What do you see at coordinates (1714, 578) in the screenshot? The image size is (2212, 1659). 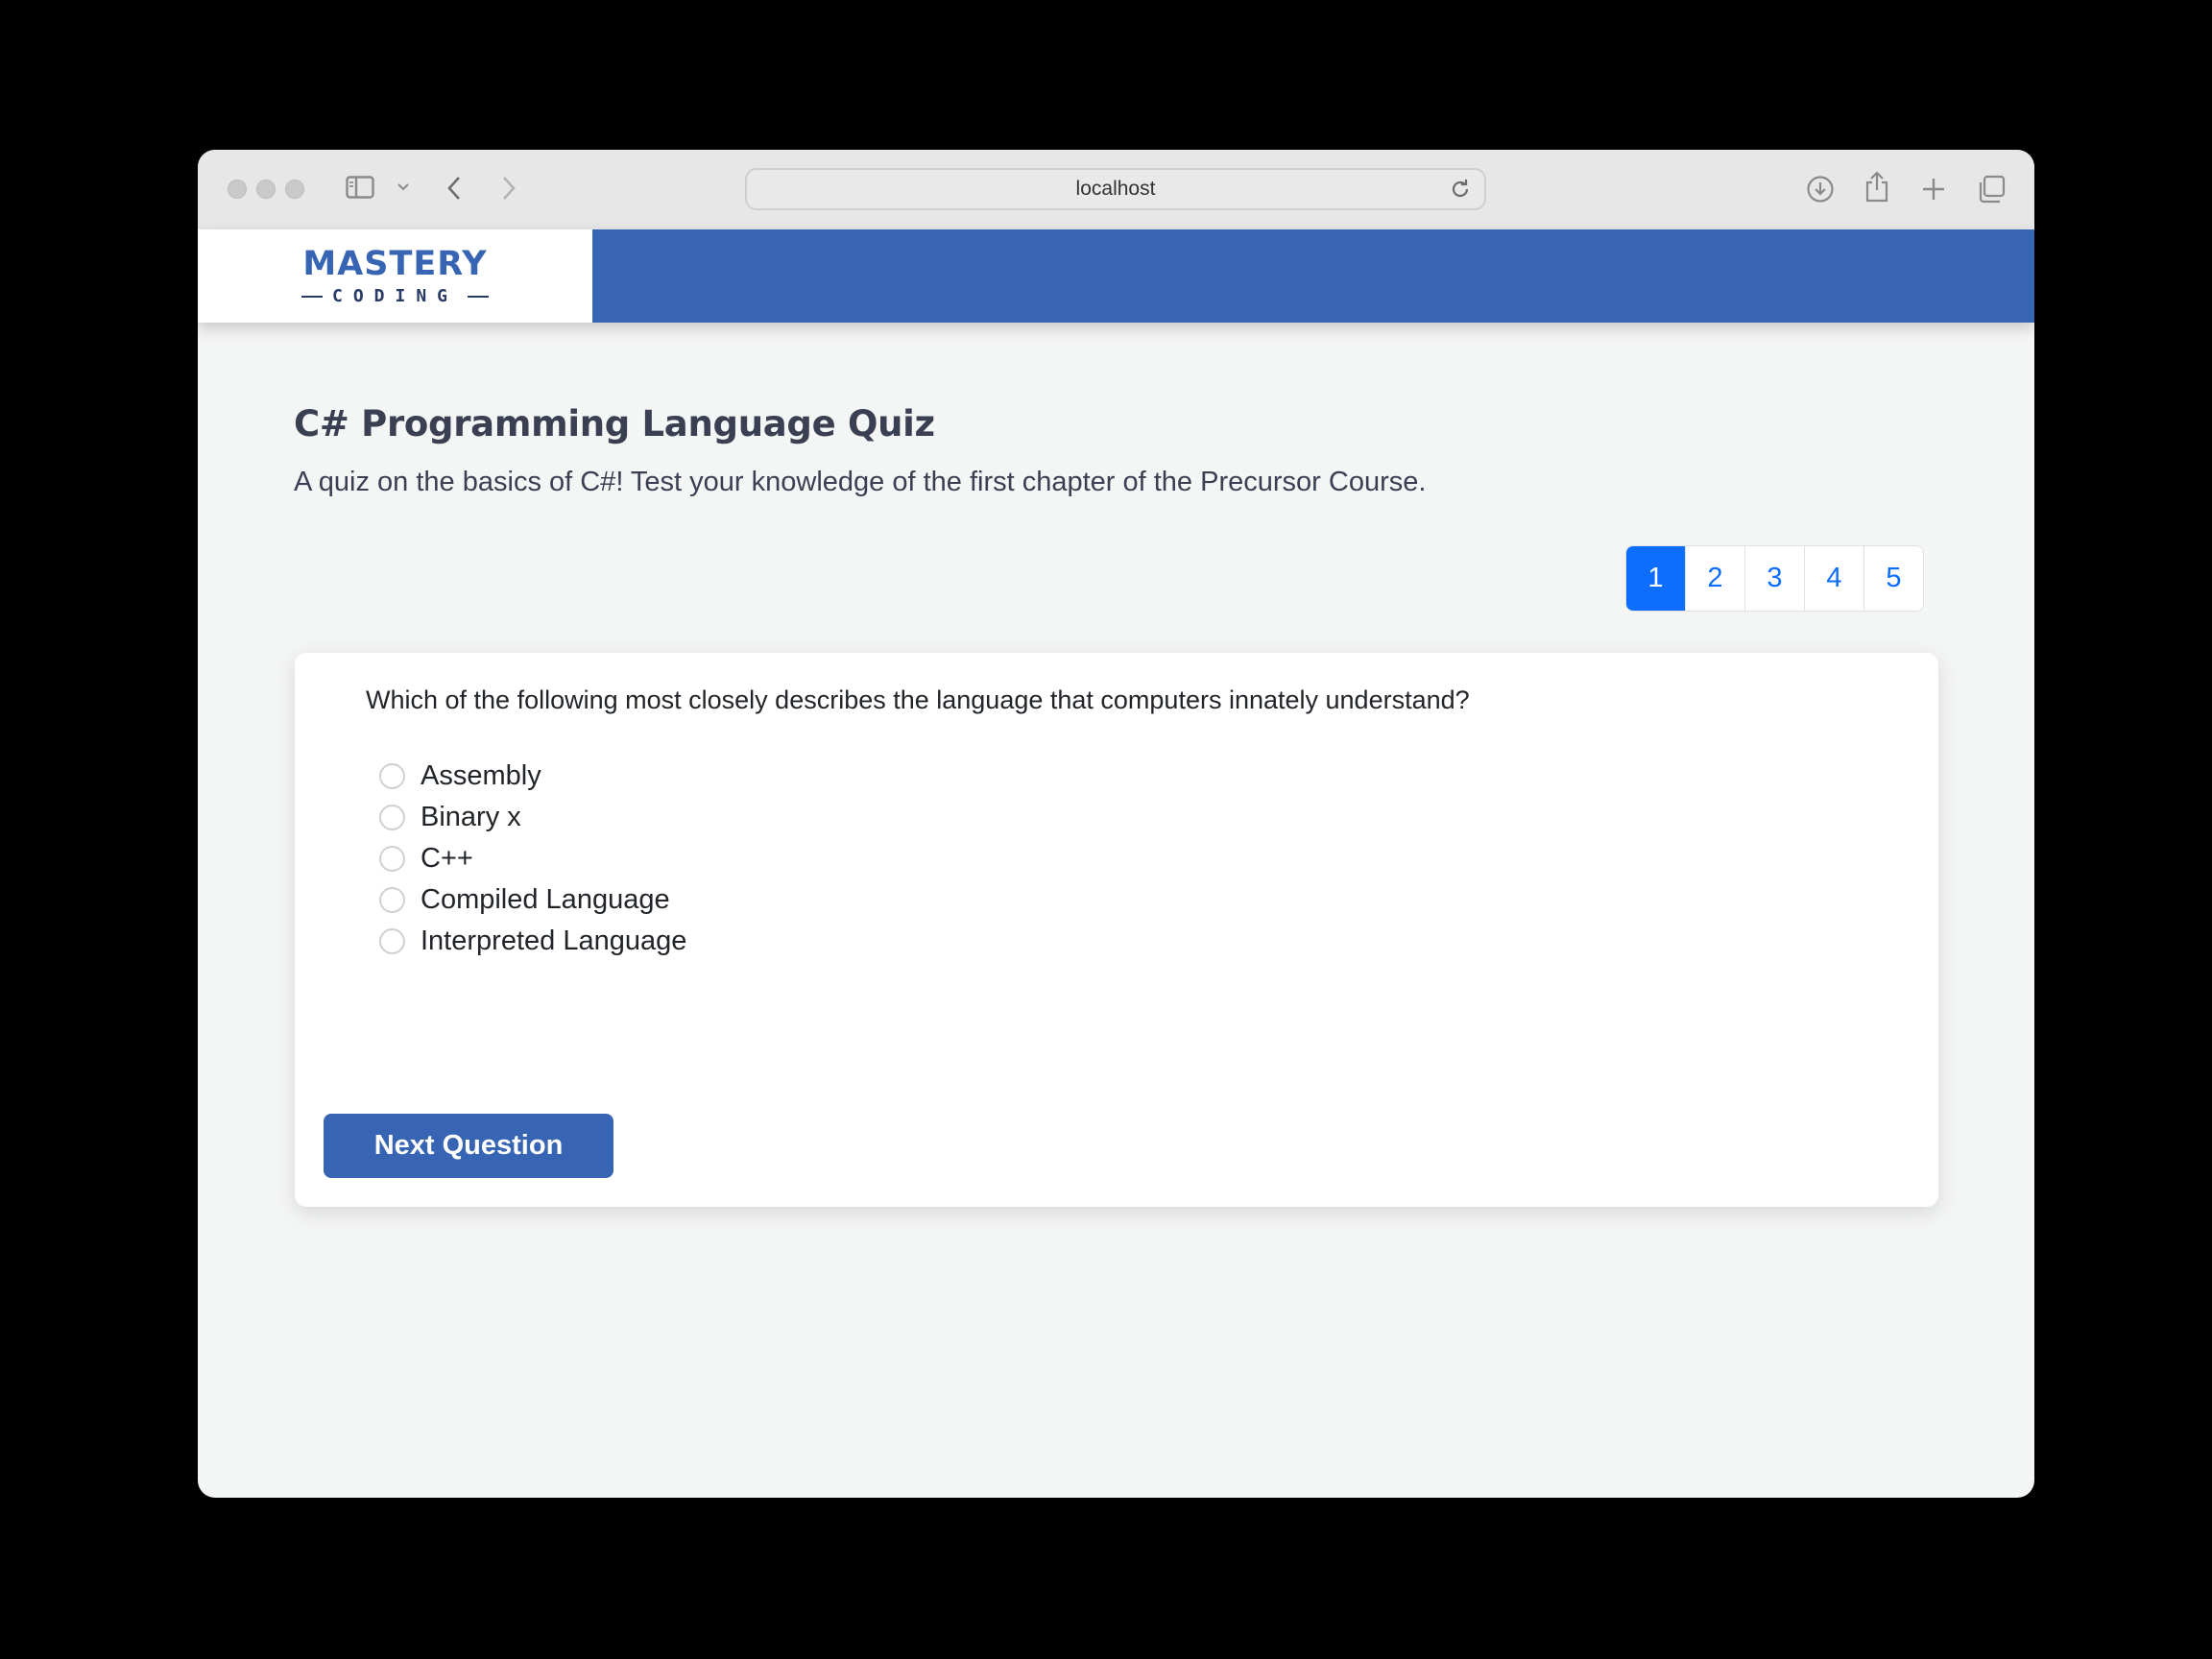 I see `page-button-2: 2` at bounding box center [1714, 578].